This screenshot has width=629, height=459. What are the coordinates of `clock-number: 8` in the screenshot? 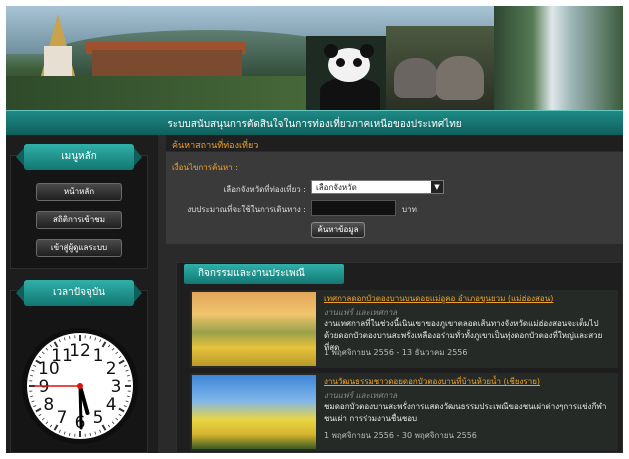 It's located at (48, 405).